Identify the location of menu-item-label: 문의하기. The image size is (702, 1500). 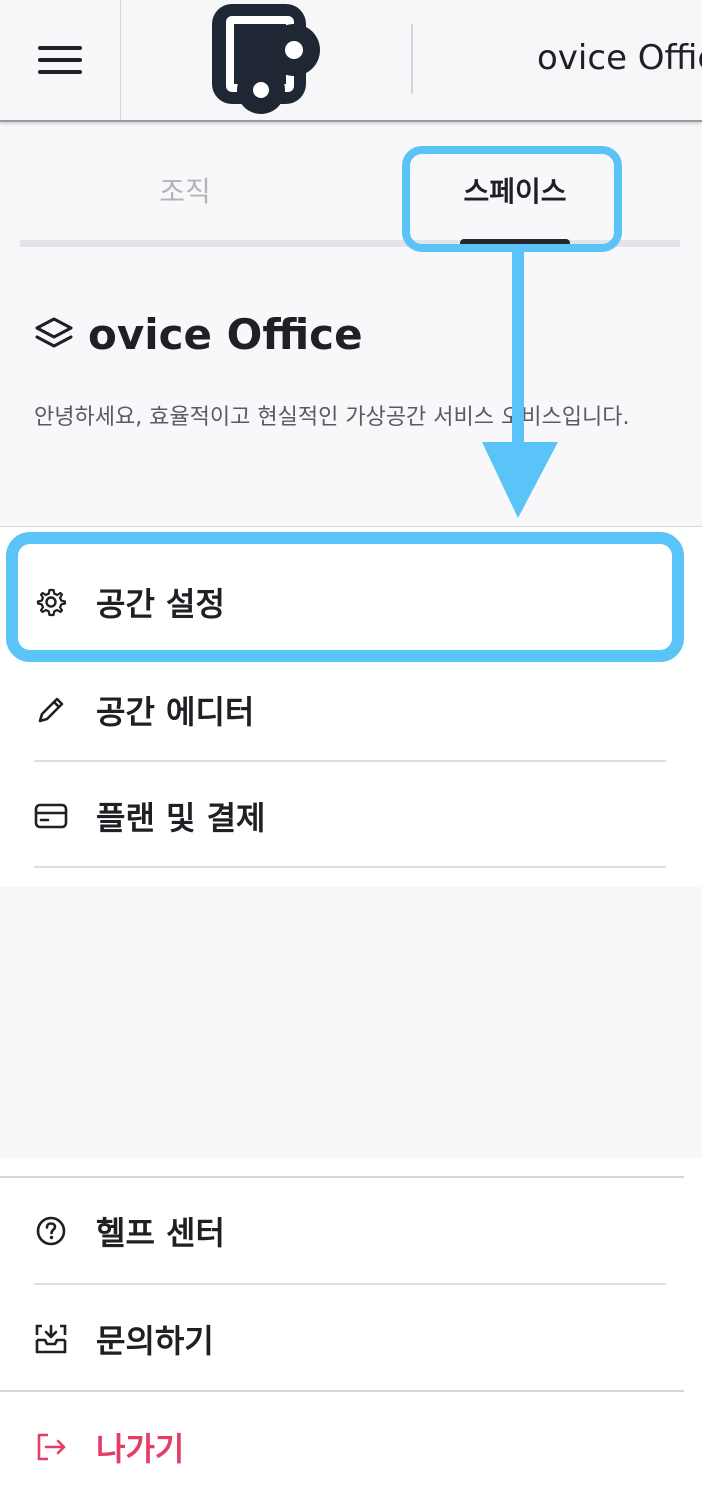
(155, 1340).